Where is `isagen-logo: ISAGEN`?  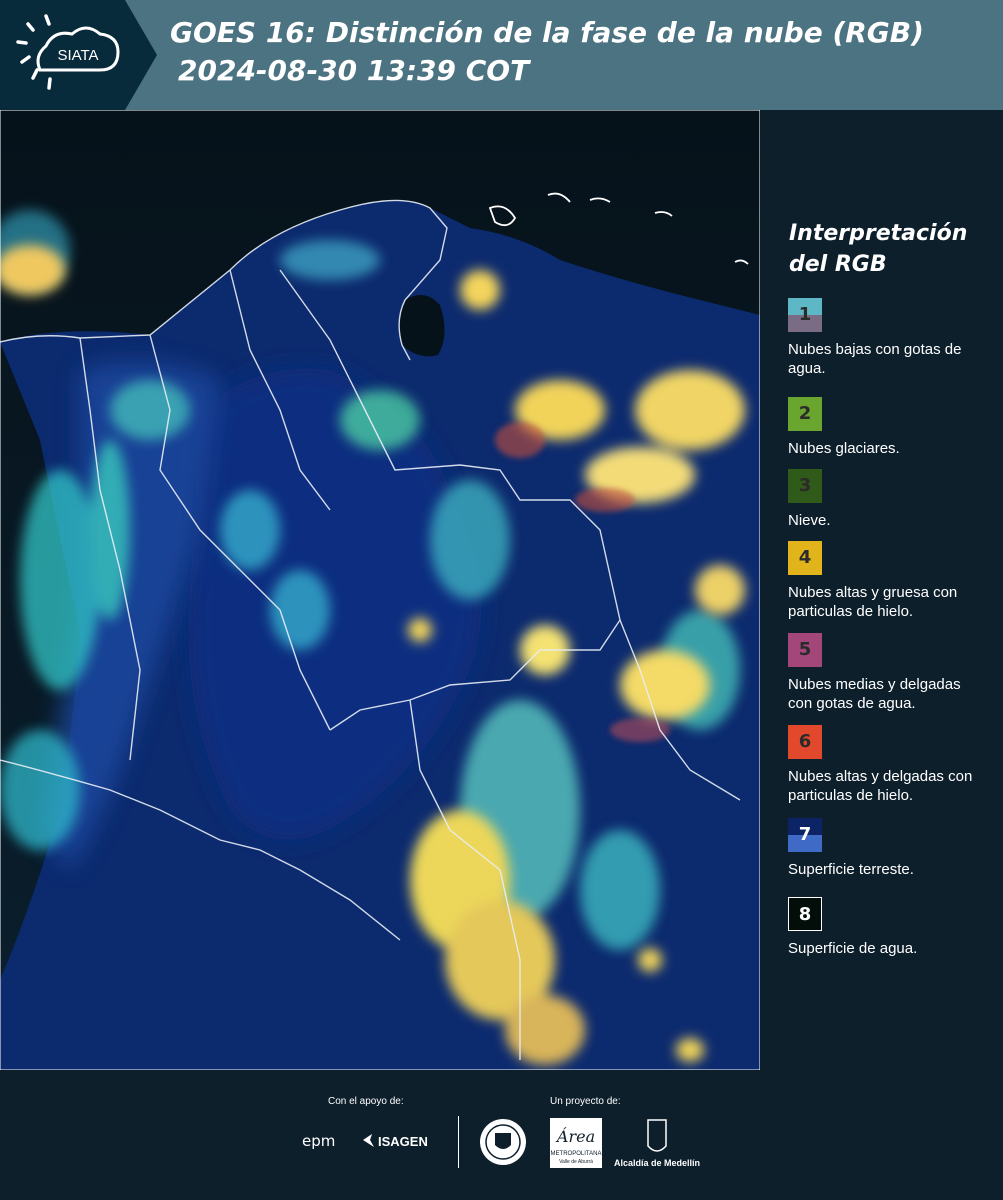 isagen-logo: ISAGEN is located at coordinates (395, 1141).